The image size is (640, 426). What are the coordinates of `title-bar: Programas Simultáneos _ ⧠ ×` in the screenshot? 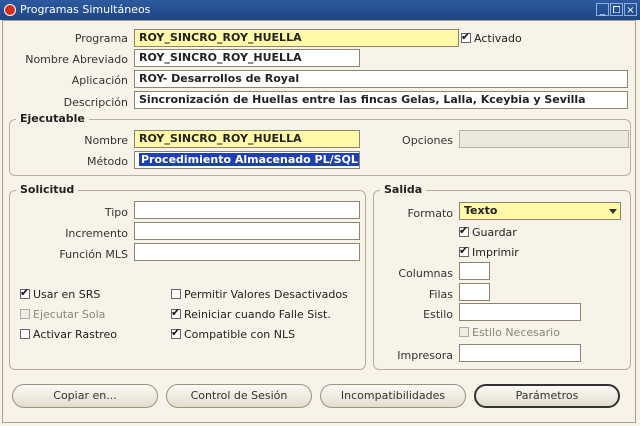 It's located at (320, 10).